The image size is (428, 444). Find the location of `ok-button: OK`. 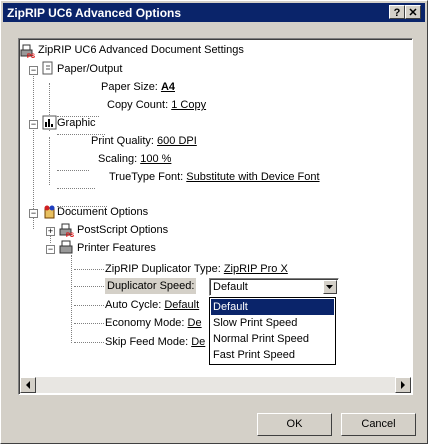

ok-button: OK is located at coordinates (294, 424).